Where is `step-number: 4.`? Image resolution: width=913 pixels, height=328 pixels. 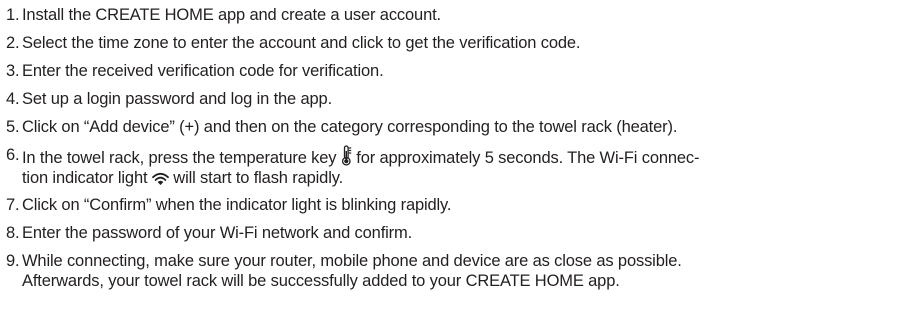
step-number: 4. is located at coordinates (13, 99).